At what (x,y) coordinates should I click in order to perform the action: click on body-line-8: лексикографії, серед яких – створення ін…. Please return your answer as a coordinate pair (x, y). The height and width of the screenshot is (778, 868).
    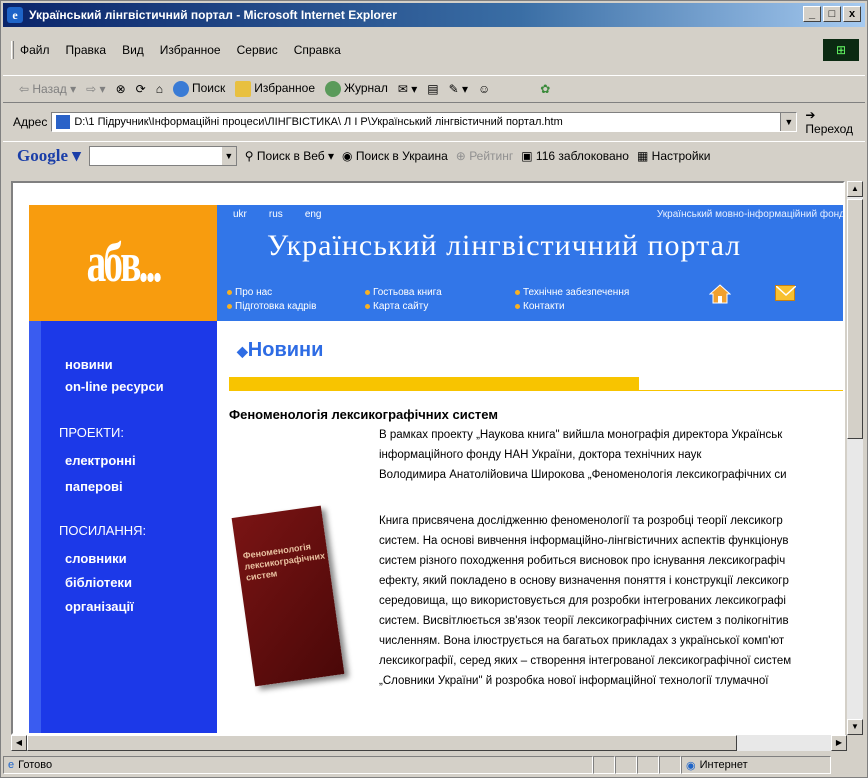
    Looking at the image, I should click on (585, 661).